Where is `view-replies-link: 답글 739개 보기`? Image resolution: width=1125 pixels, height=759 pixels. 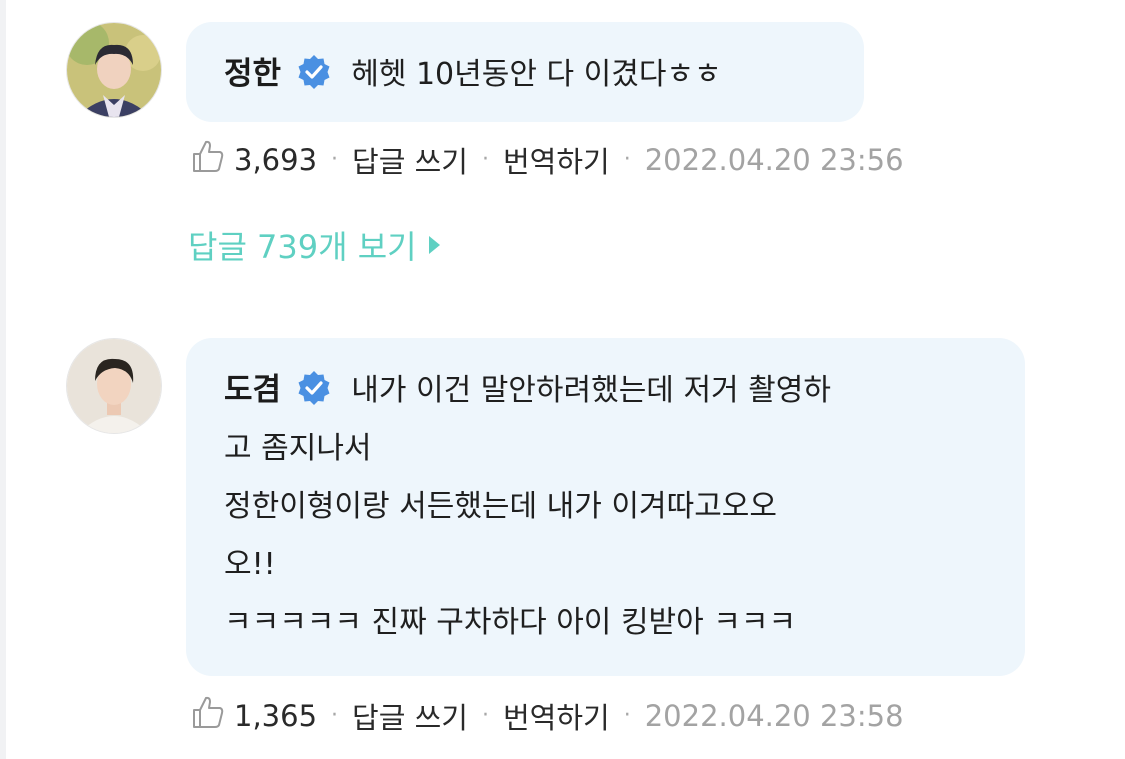
view-replies-link: 답글 739개 보기 is located at coordinates (314, 245).